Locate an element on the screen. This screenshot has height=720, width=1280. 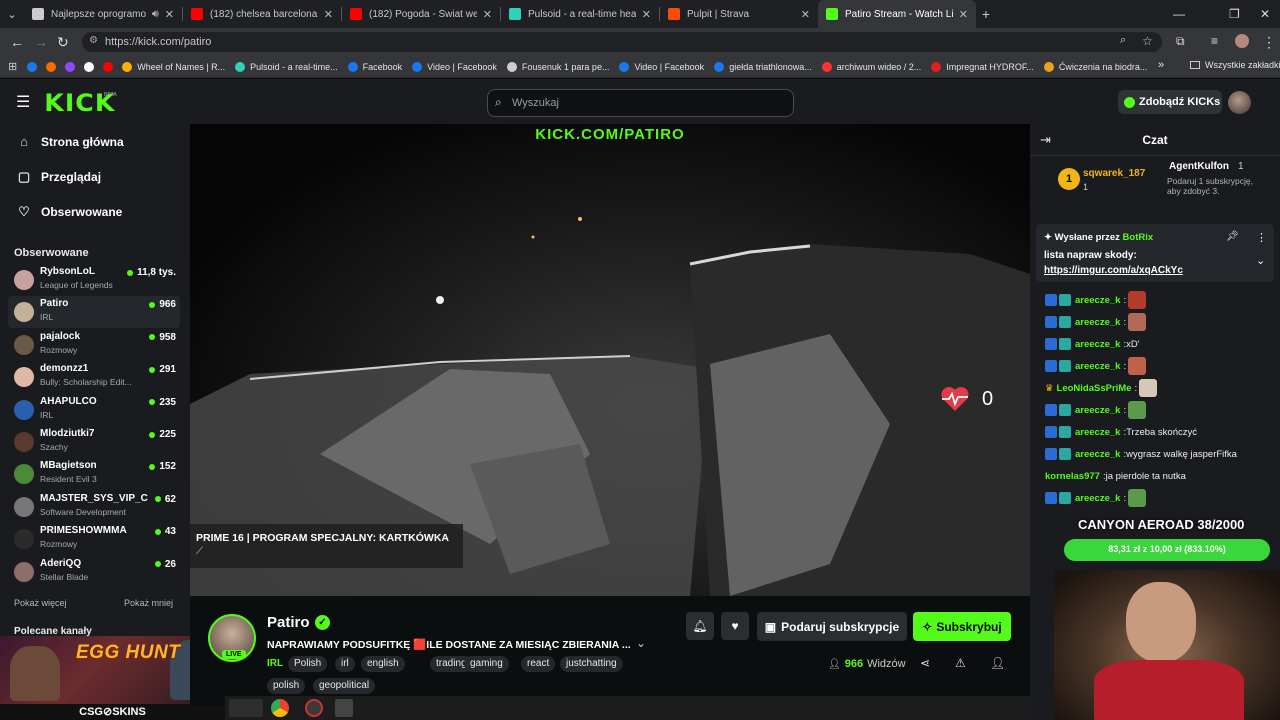
media-icon: ≡ is located at coordinates (1214, 41).